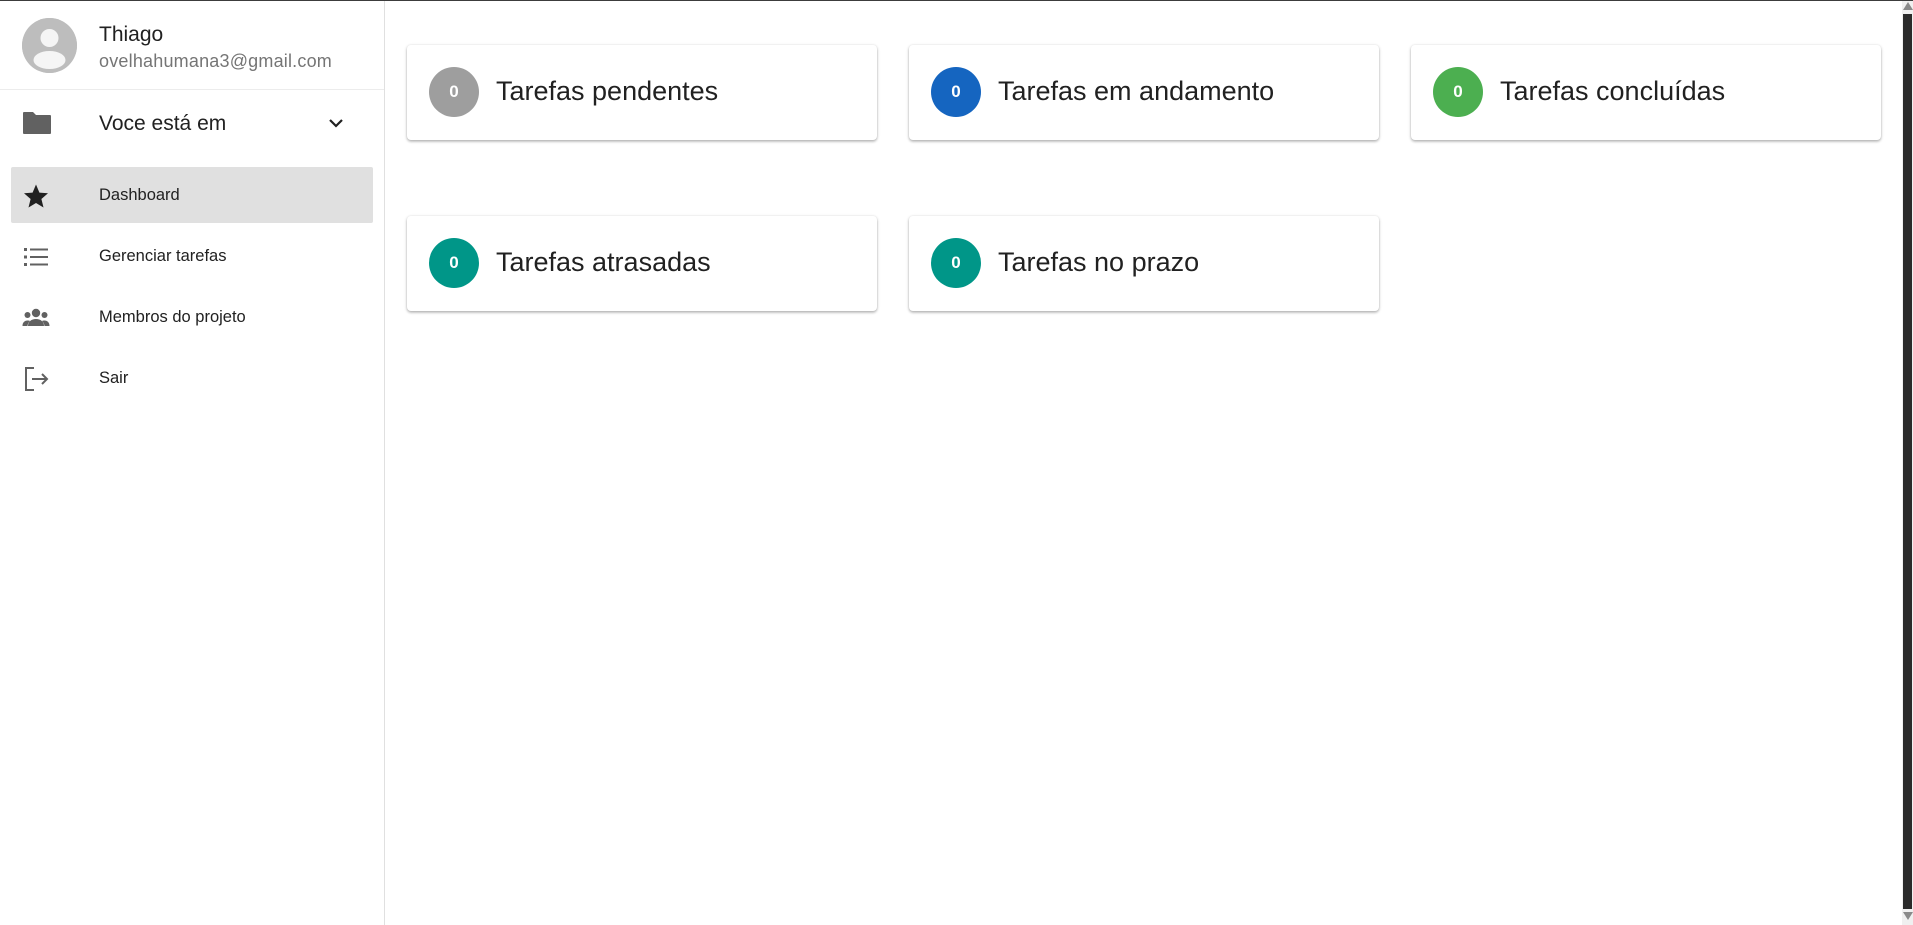 The height and width of the screenshot is (925, 1913). Describe the element at coordinates (37, 379) in the screenshot. I see `logout-icon` at that location.